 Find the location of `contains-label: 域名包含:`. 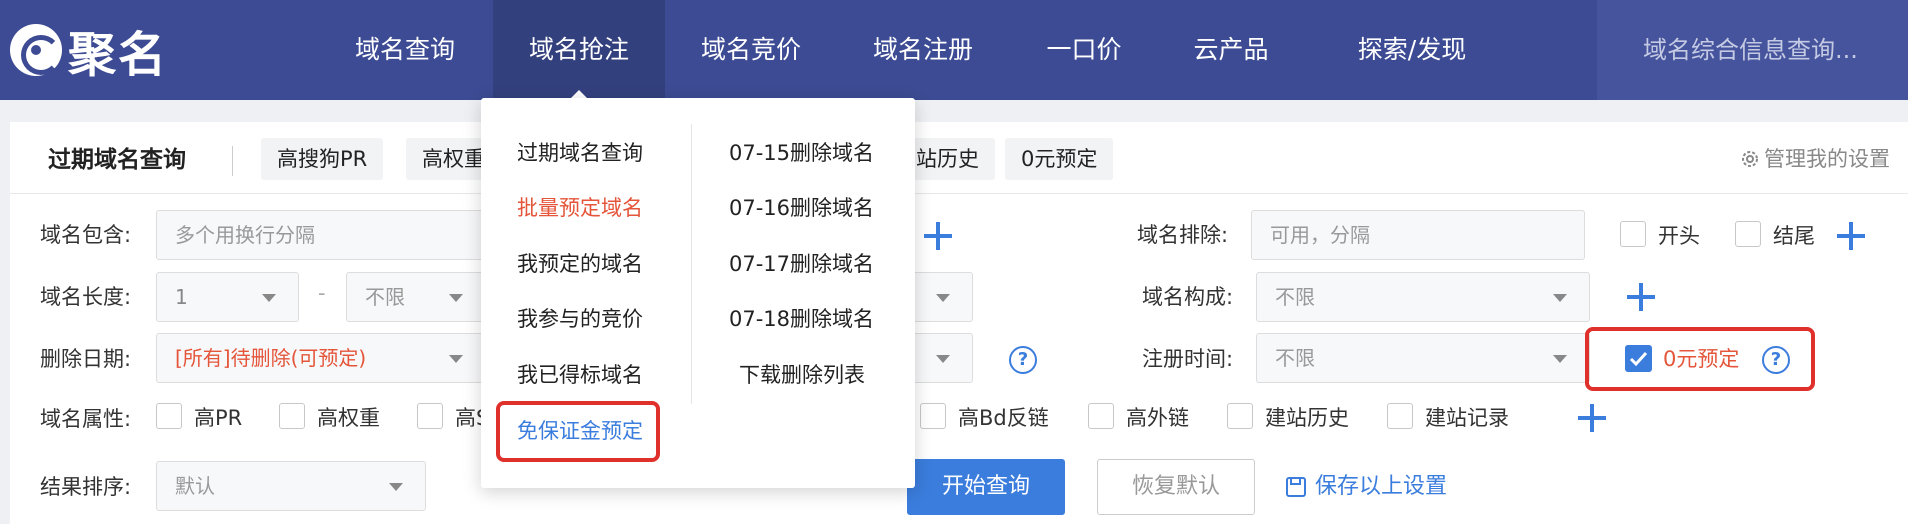

contains-label: 域名包含: is located at coordinates (86, 235).